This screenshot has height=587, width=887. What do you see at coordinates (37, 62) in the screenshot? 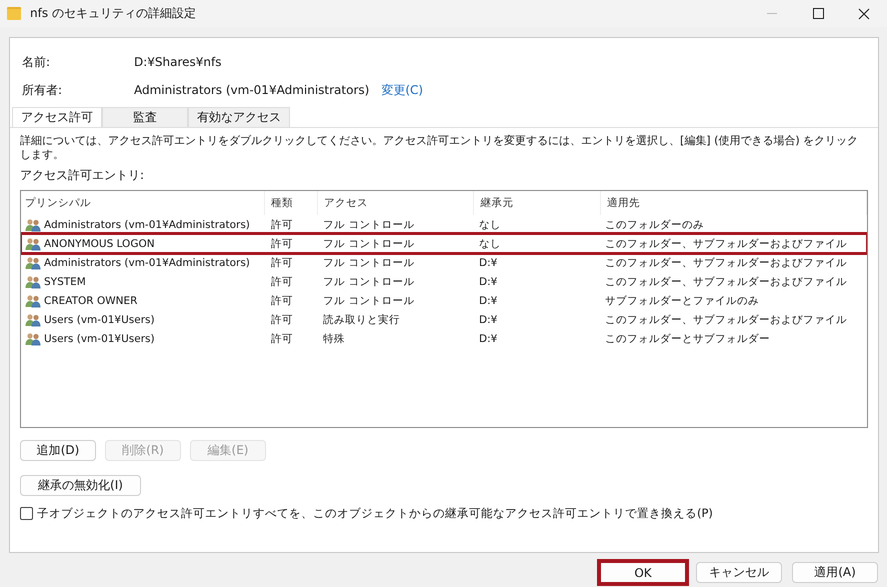
I see `field-label: 名前:` at bounding box center [37, 62].